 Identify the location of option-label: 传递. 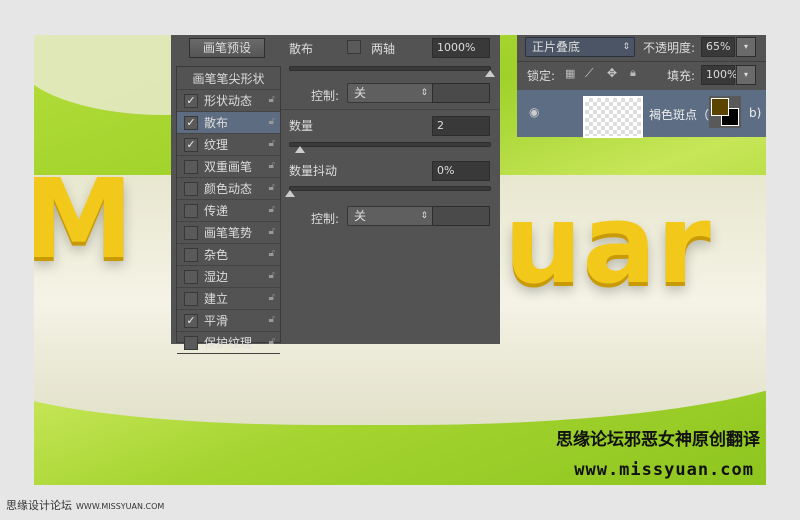
(216, 211).